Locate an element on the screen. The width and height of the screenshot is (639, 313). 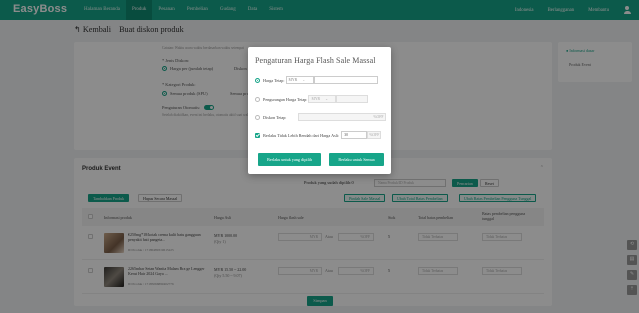
option-fixed-discount: Diskon Tetap: %OFF is located at coordinates (321, 117).